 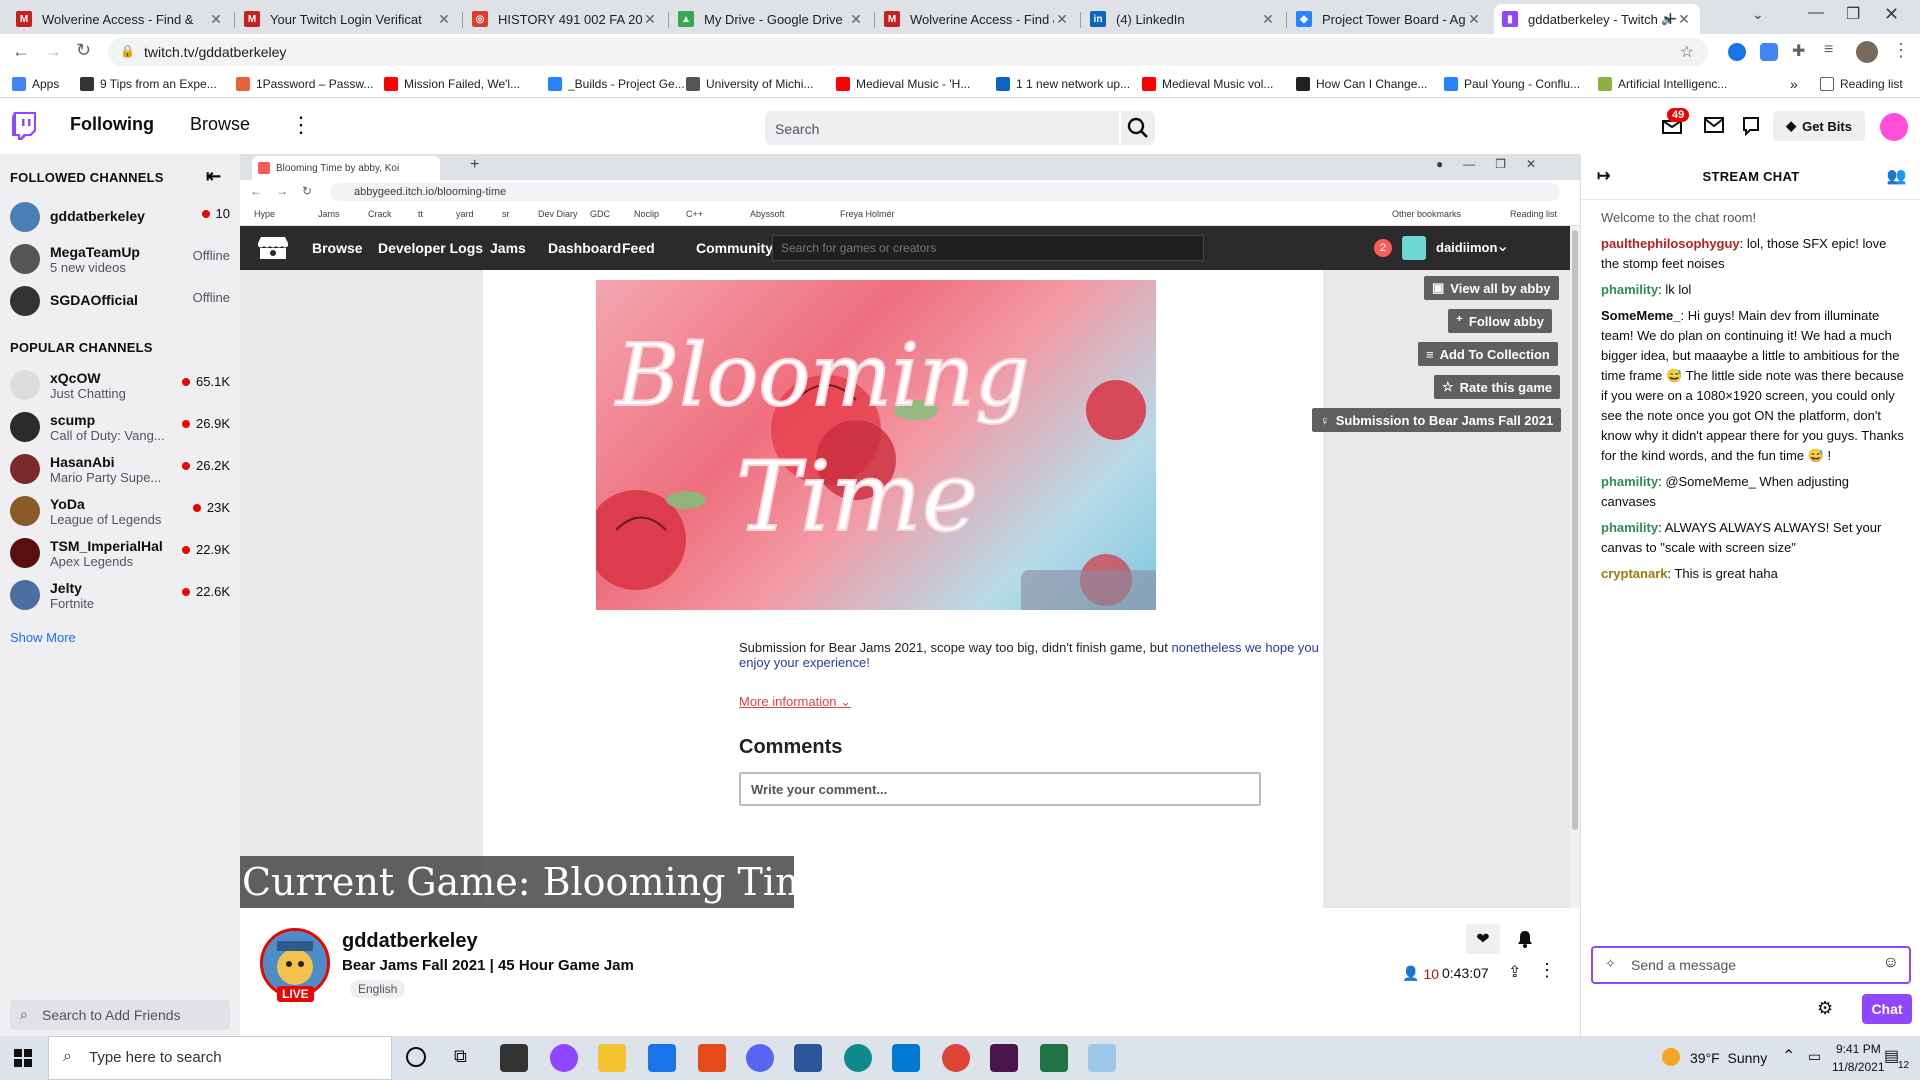 What do you see at coordinates (410, 941) in the screenshot?
I see `channel-name: gddatberkeley` at bounding box center [410, 941].